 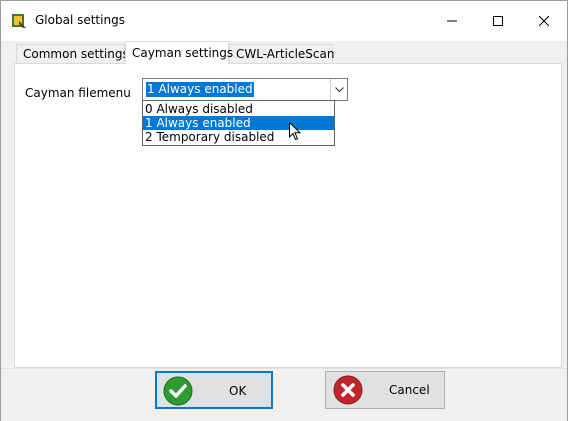 What do you see at coordinates (72, 53) in the screenshot?
I see `tab-common-settings: Common settings` at bounding box center [72, 53].